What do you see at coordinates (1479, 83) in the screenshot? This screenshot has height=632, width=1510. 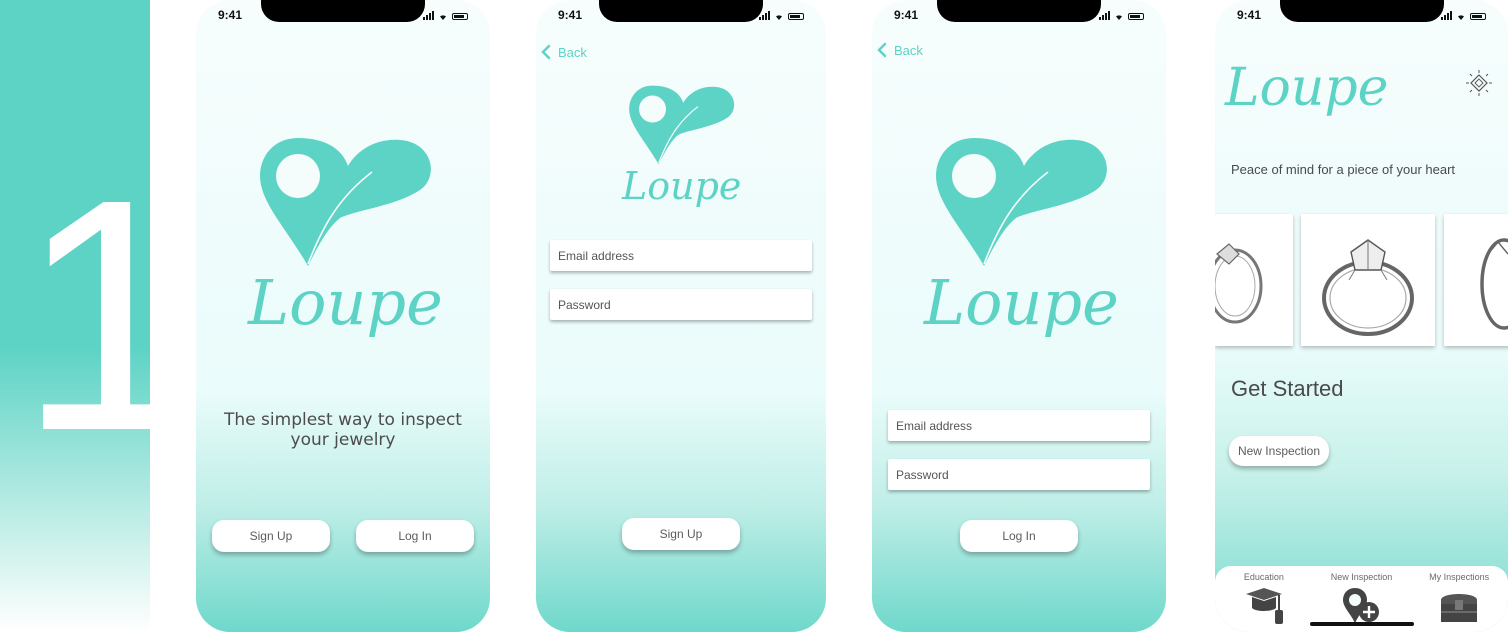 I see `diamond-sparkle-icon` at bounding box center [1479, 83].